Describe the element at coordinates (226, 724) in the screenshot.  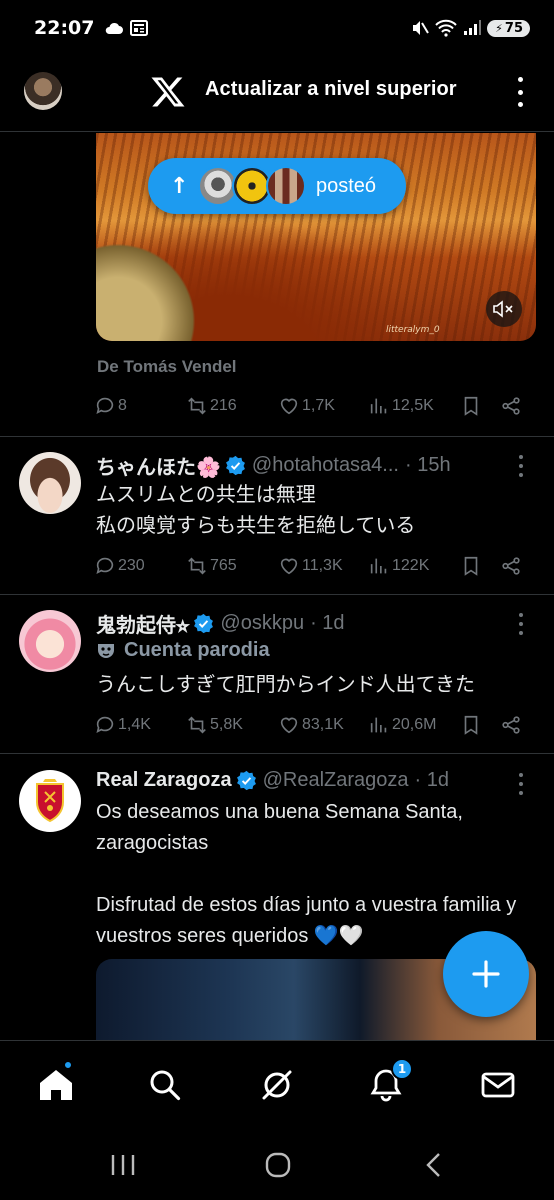
I see `repost-count: 5,8K` at that location.